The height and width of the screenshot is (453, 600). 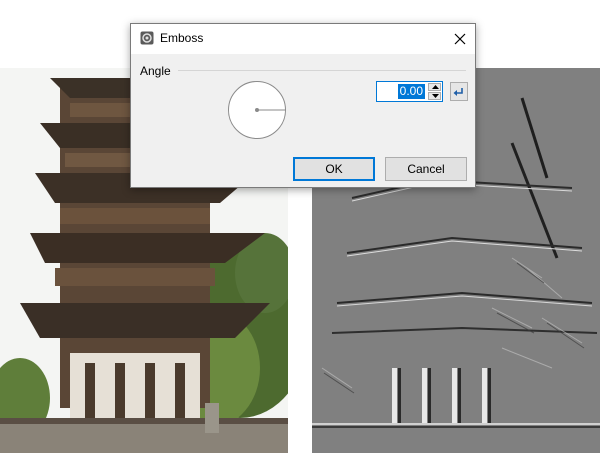 I want to click on reset-icon, so click(x=458, y=92).